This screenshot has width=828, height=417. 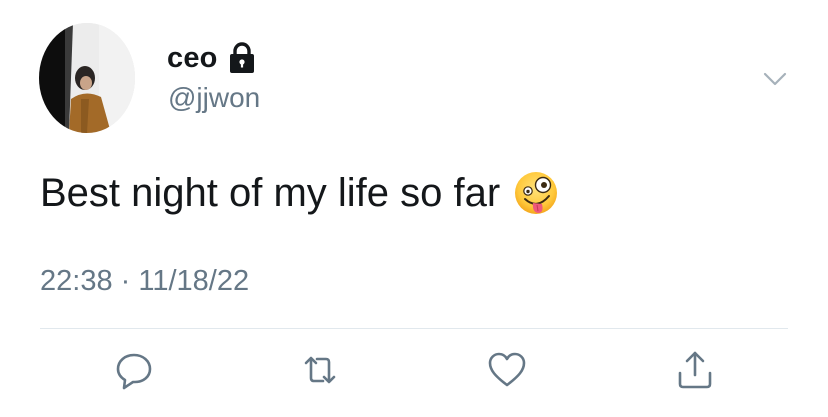 I want to click on zany-face-emoji, so click(x=536, y=193).